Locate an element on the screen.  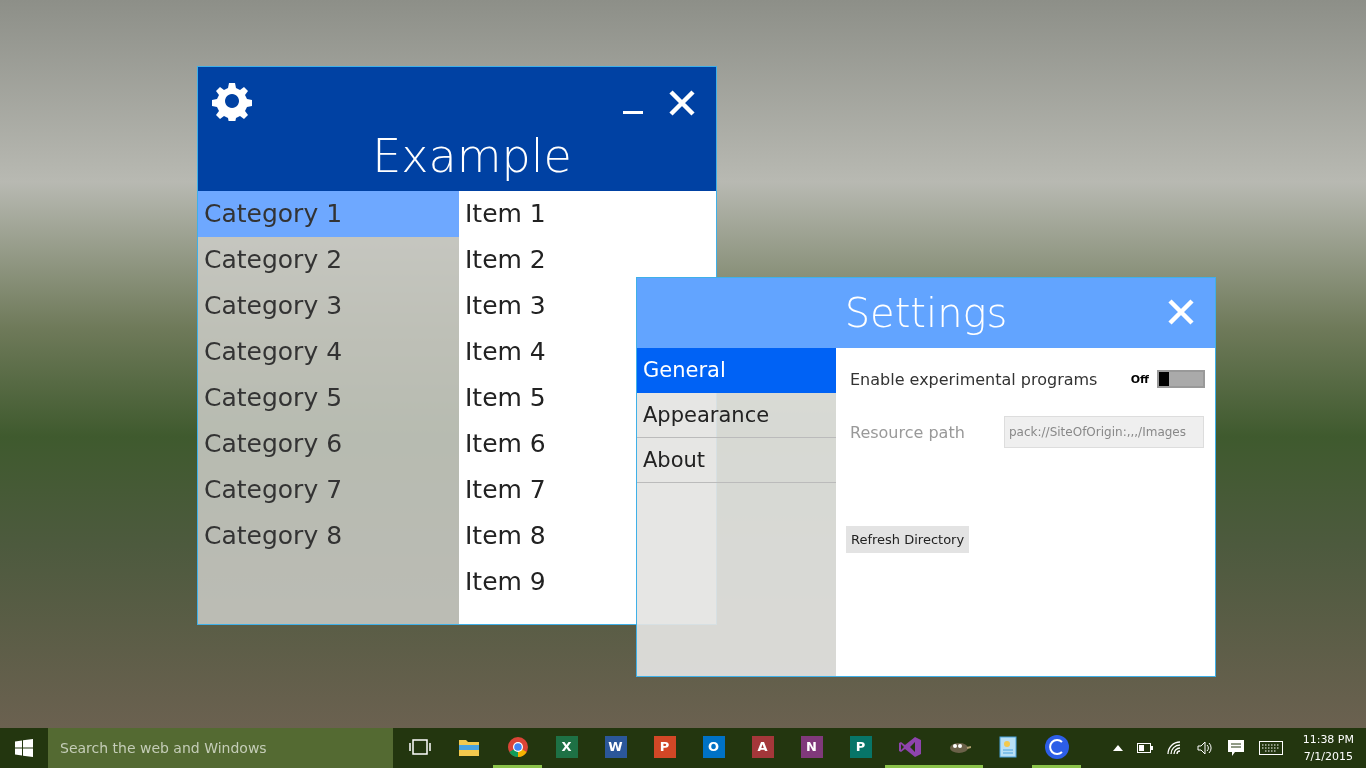
taskbar-app: A is located at coordinates (762, 748).